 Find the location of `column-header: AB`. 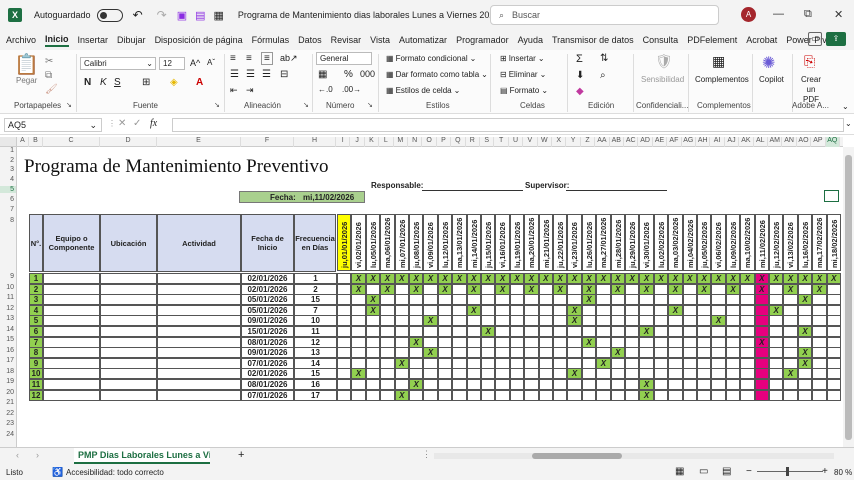

column-header: AB is located at coordinates (617, 142).